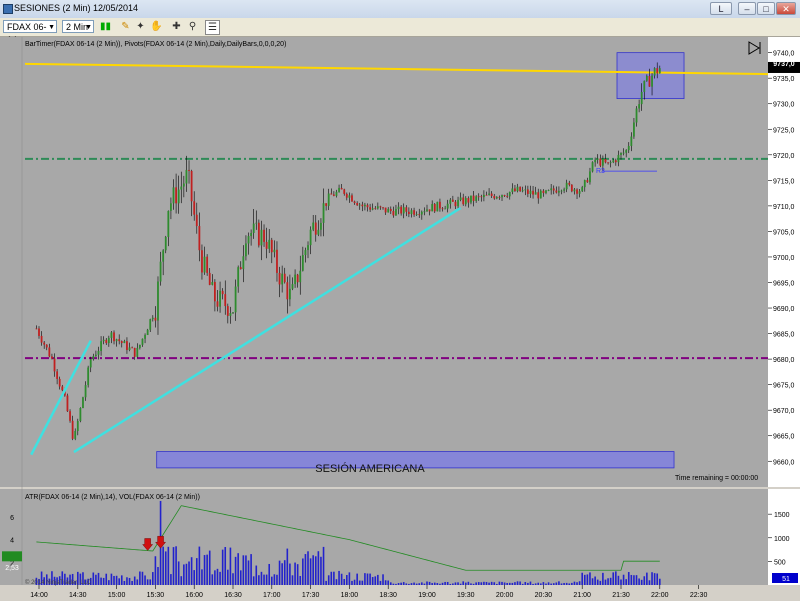 The image size is (800, 601). Describe the element at coordinates (754, 48) in the screenshot. I see `play-icon` at that location.